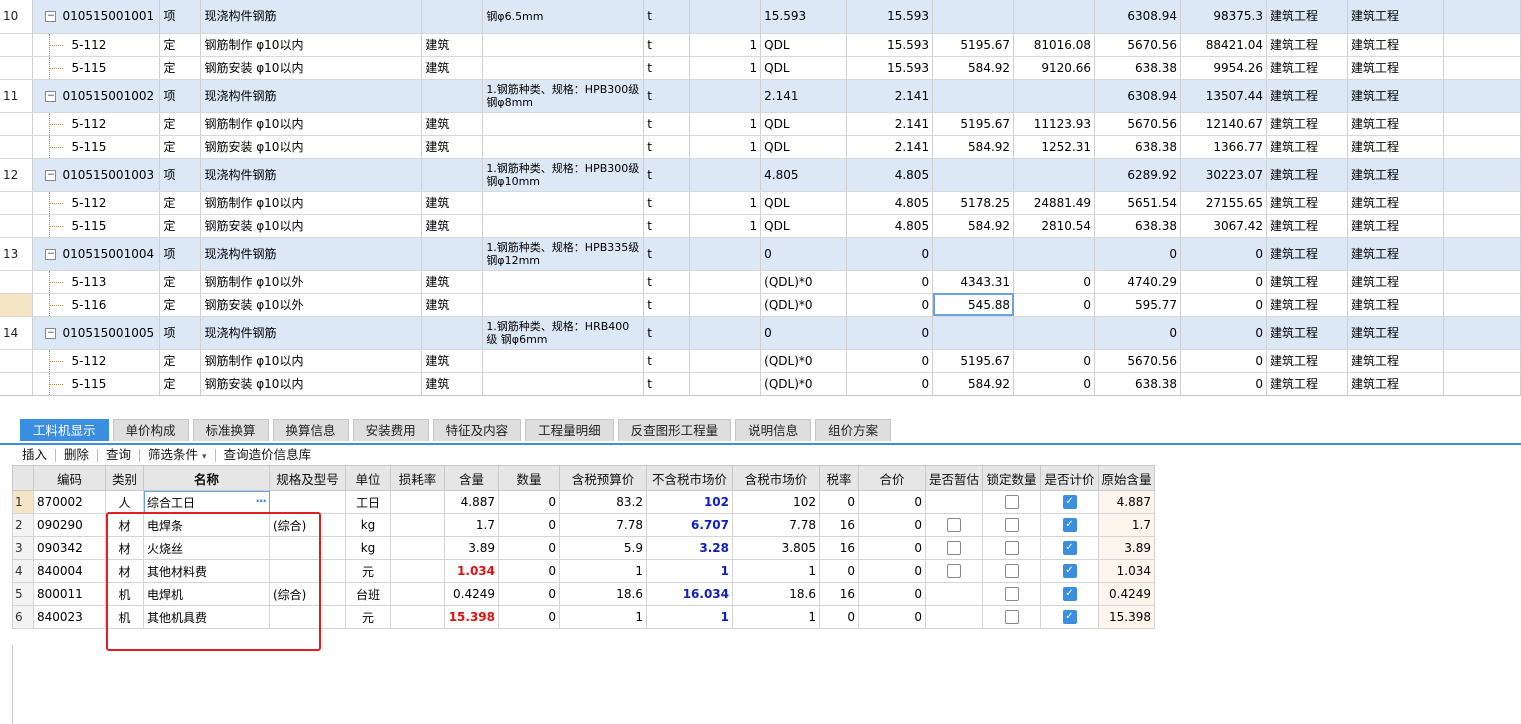  Describe the element at coordinates (23, 571) in the screenshot. I see `cell-rn: 4` at that location.